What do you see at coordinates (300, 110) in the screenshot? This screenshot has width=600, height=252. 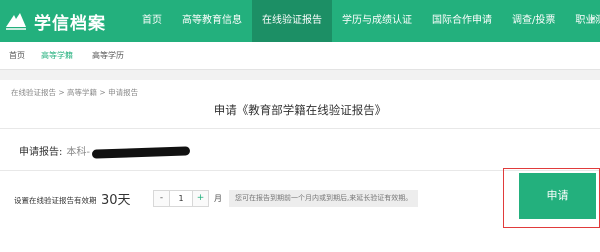 I see `page-title: 申请《教育部学籍在线验证报告》` at bounding box center [300, 110].